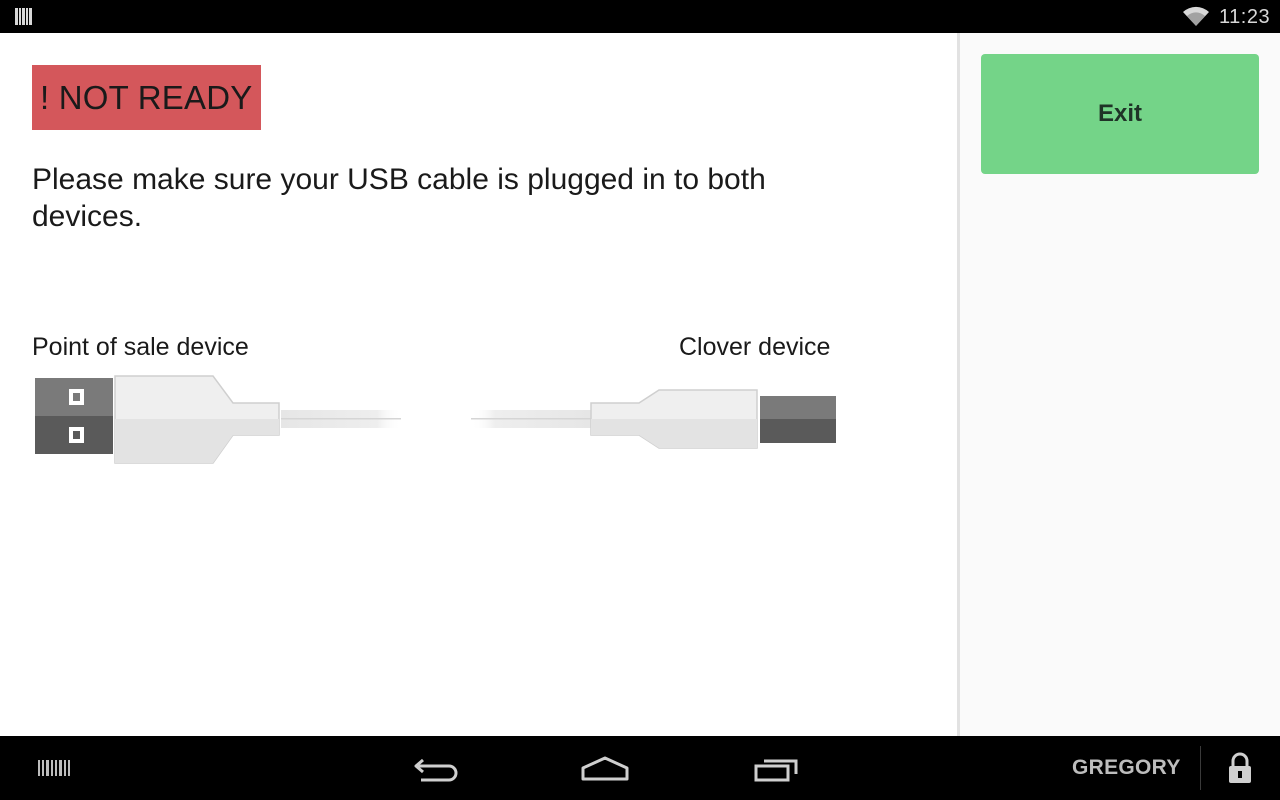 This screenshot has height=800, width=1280. Describe the element at coordinates (1196, 18) in the screenshot. I see `wifi-icon` at that location.